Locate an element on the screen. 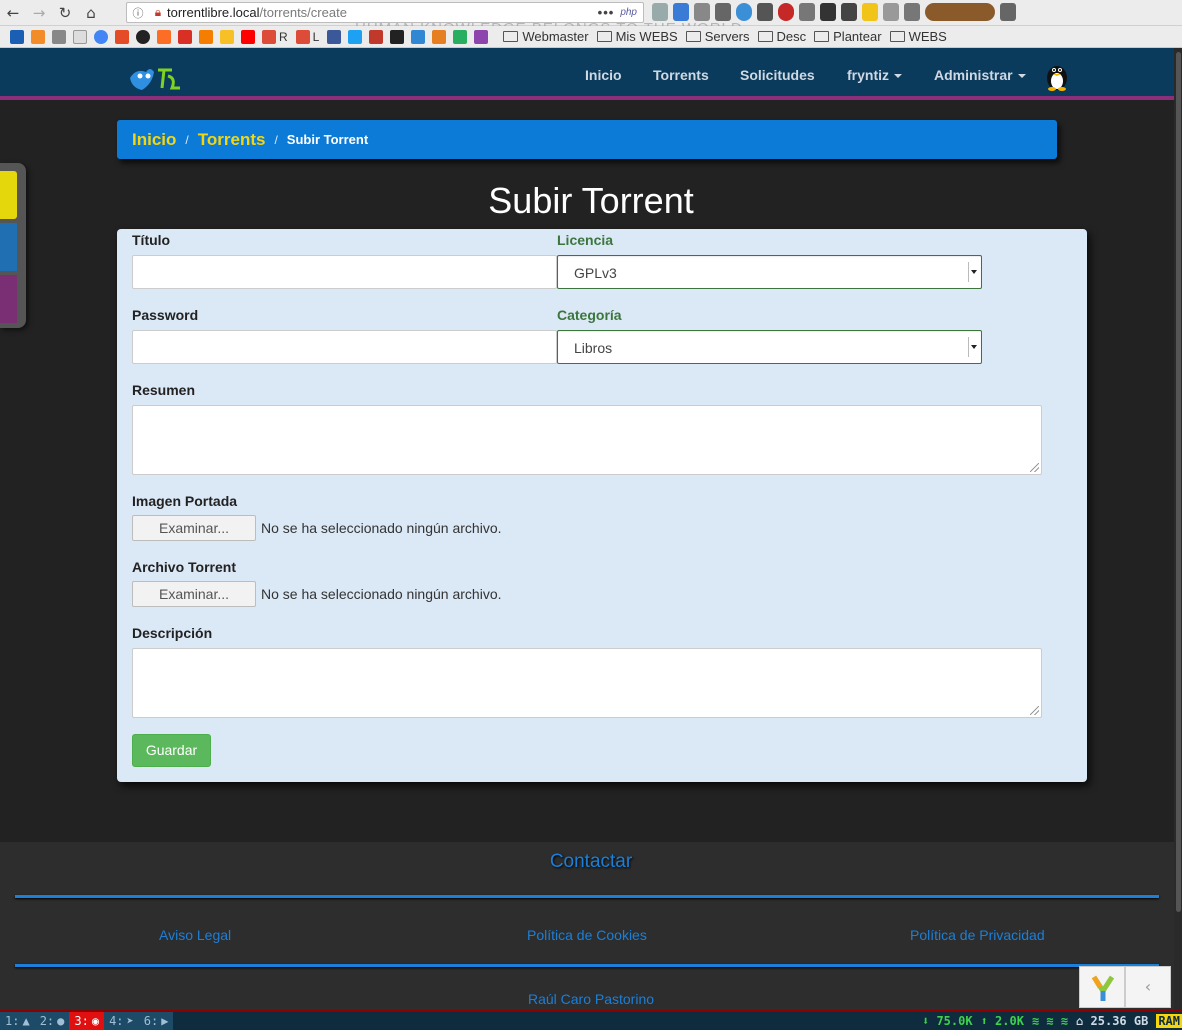  bookmark-google-icon is located at coordinates (101, 36).